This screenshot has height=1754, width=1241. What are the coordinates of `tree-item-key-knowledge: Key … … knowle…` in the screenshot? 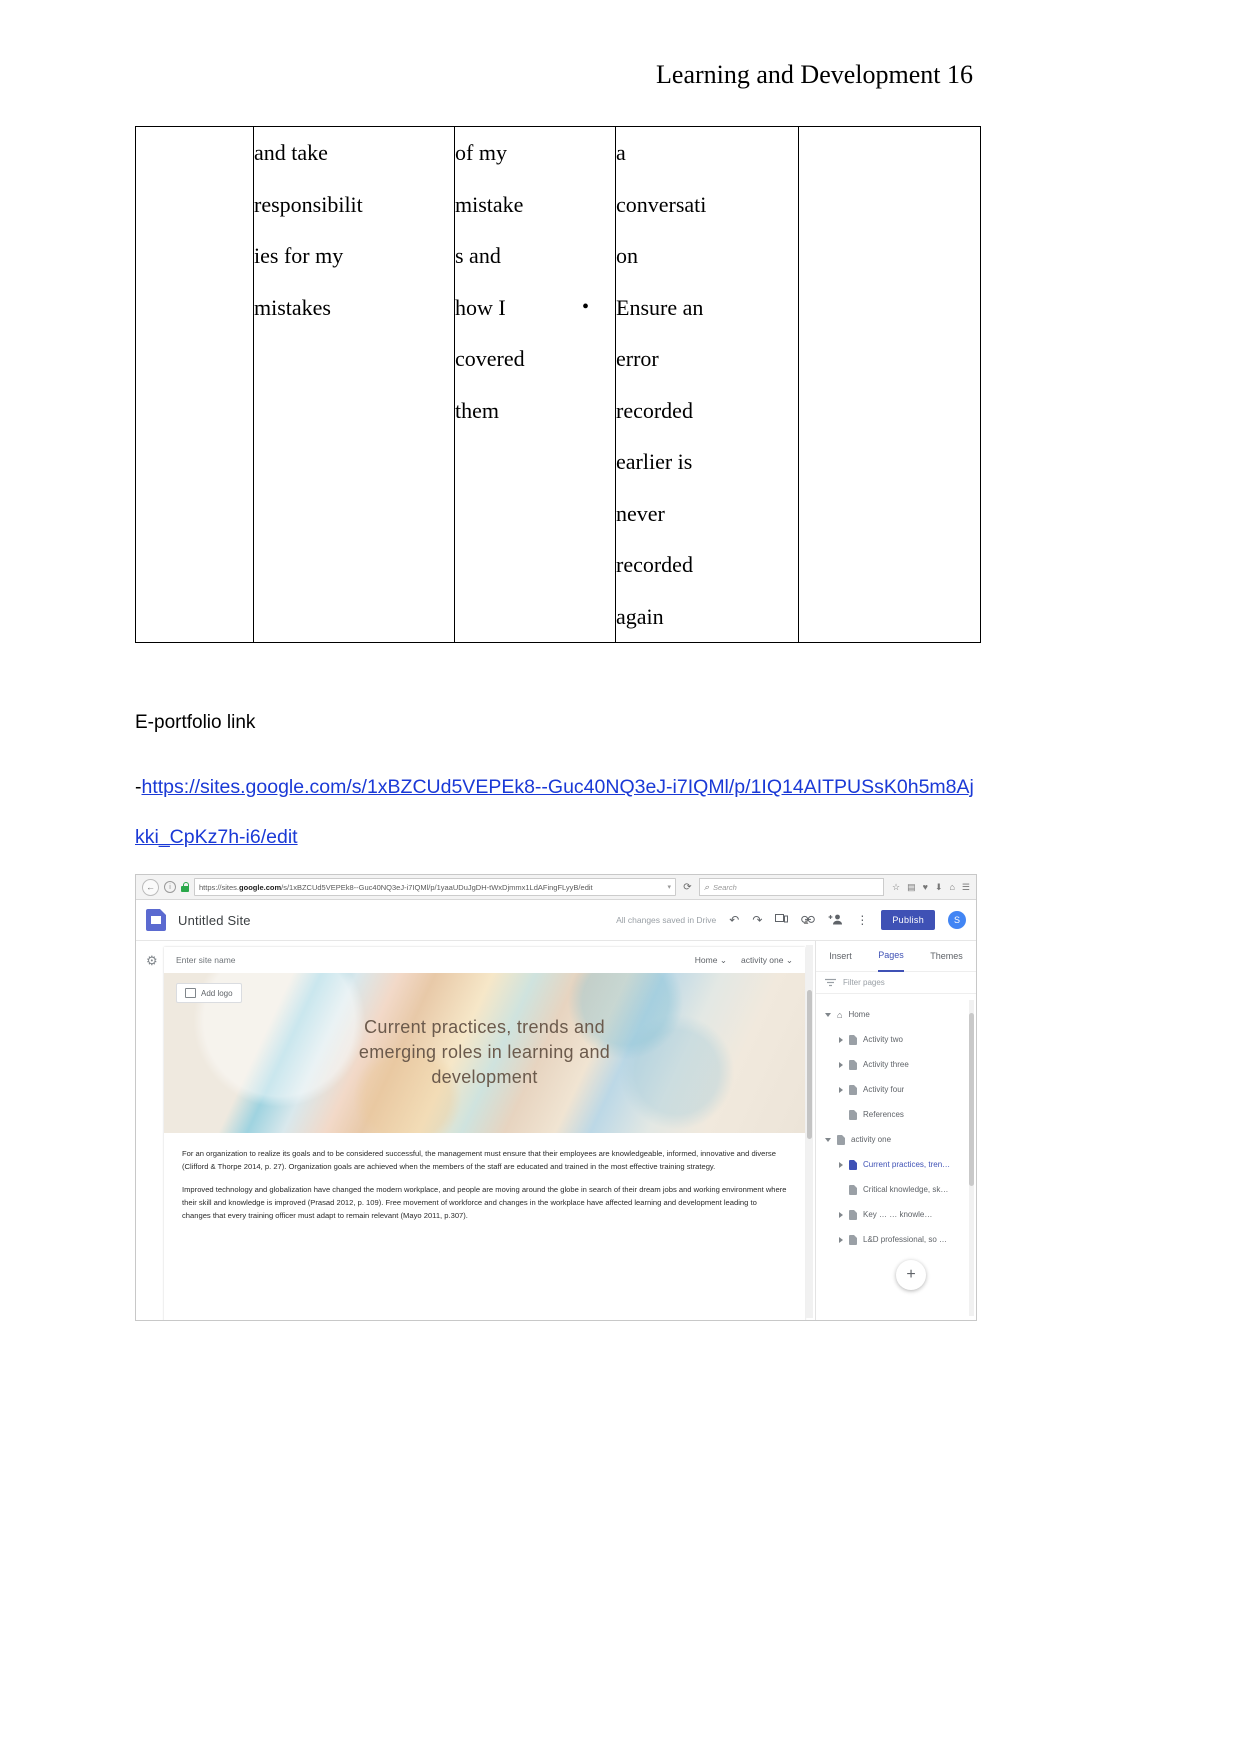 It's located at (896, 1214).